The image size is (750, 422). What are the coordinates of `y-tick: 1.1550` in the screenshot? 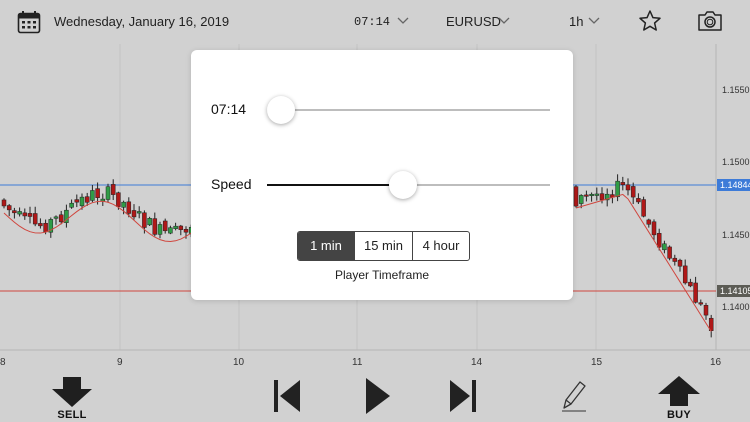 It's located at (736, 90).